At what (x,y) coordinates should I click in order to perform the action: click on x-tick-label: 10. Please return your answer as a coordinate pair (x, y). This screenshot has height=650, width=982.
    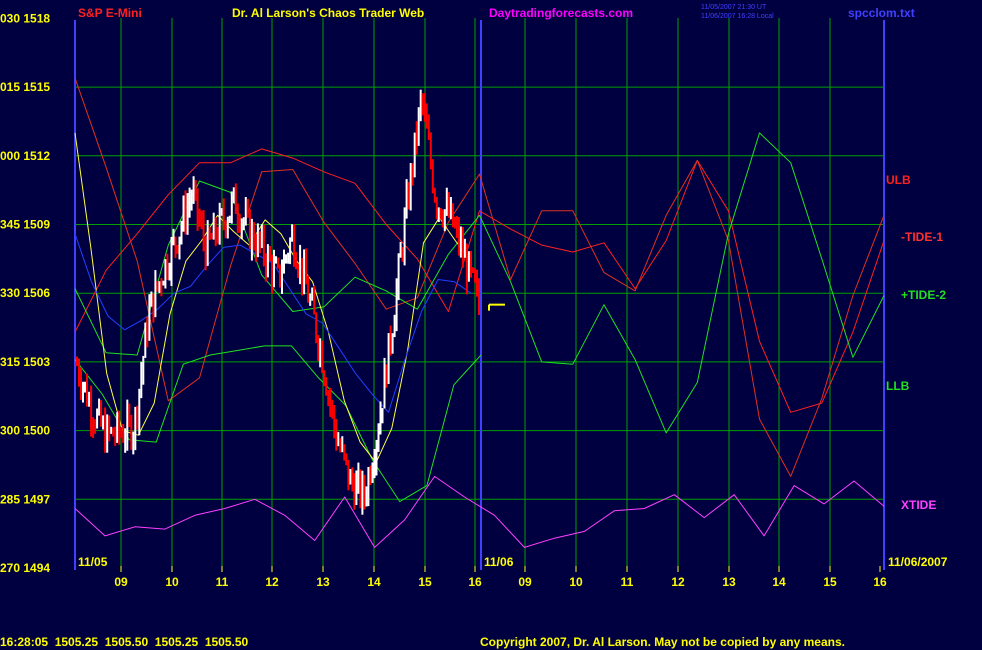
    Looking at the image, I should click on (172, 582).